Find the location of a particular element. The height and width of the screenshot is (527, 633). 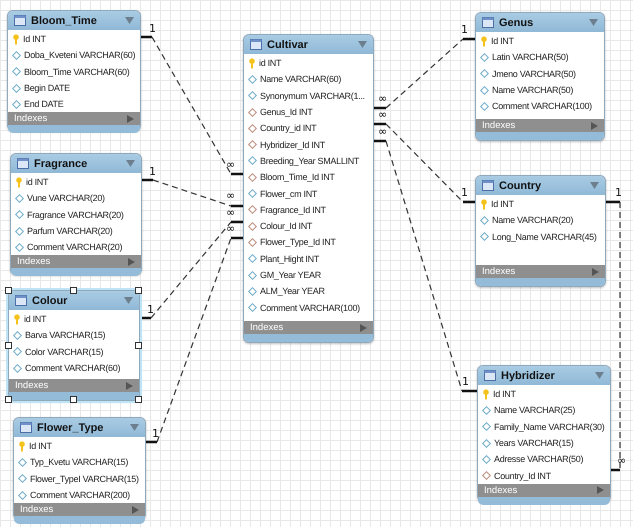

column-text: Name VARCHAR(25) is located at coordinates (535, 410).